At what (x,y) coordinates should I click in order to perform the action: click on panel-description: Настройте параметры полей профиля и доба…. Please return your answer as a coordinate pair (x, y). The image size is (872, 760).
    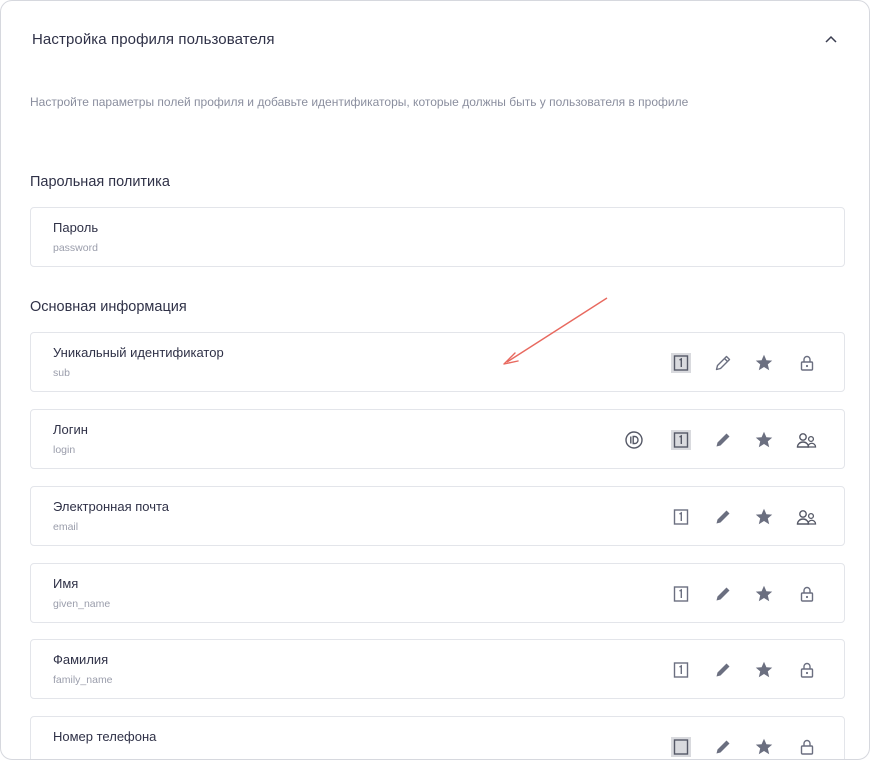
    Looking at the image, I should click on (359, 102).